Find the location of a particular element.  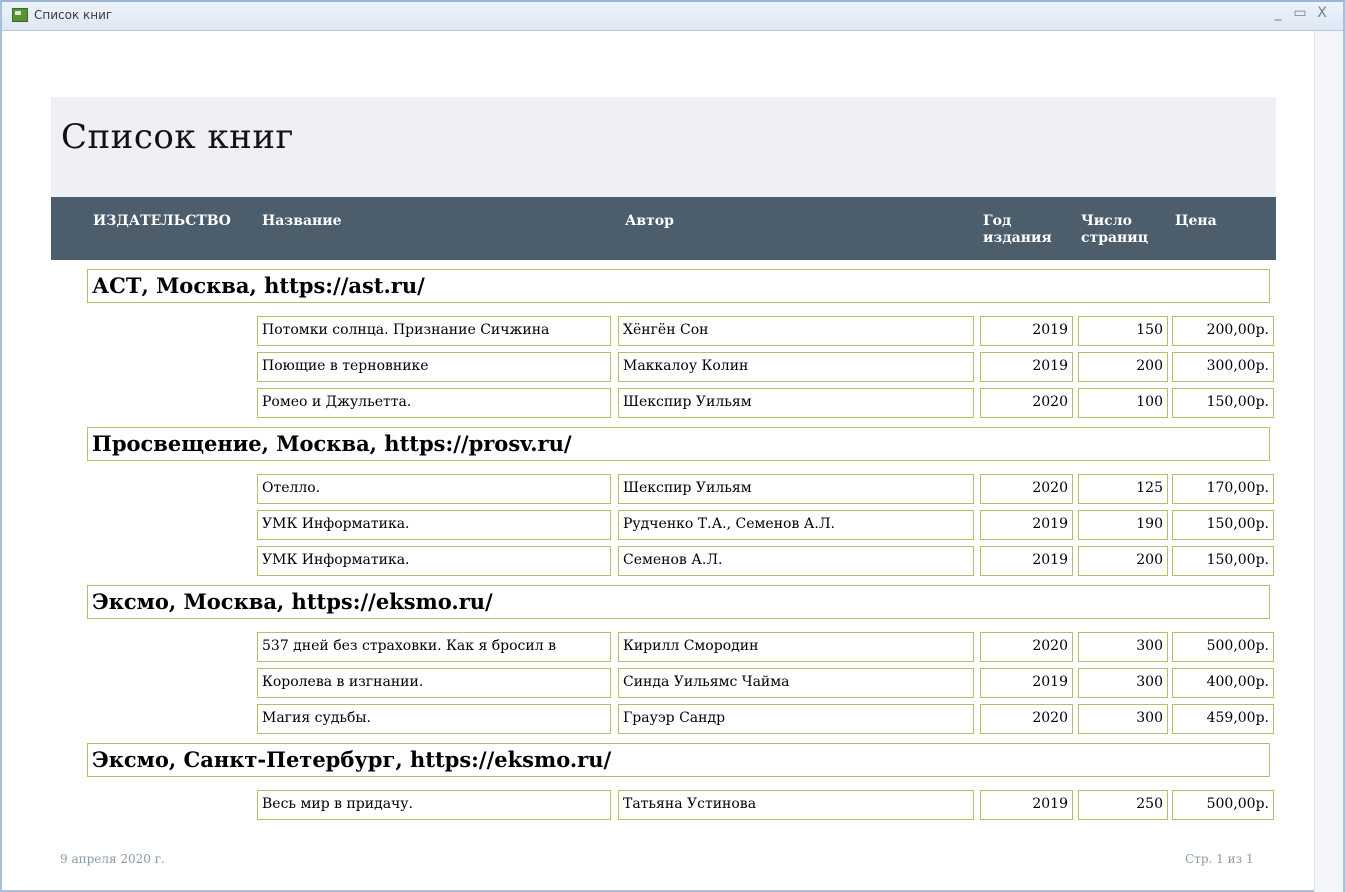

cell-price: 170,00р. is located at coordinates (1223, 489).